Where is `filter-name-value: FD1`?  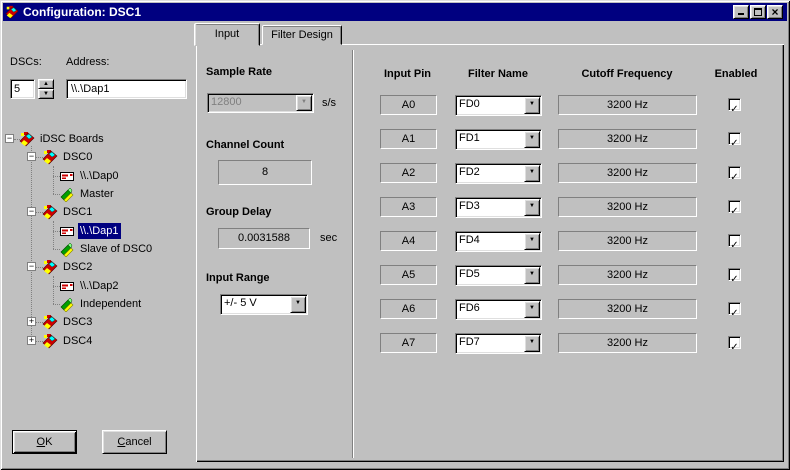
filter-name-value: FD1 is located at coordinates (469, 138).